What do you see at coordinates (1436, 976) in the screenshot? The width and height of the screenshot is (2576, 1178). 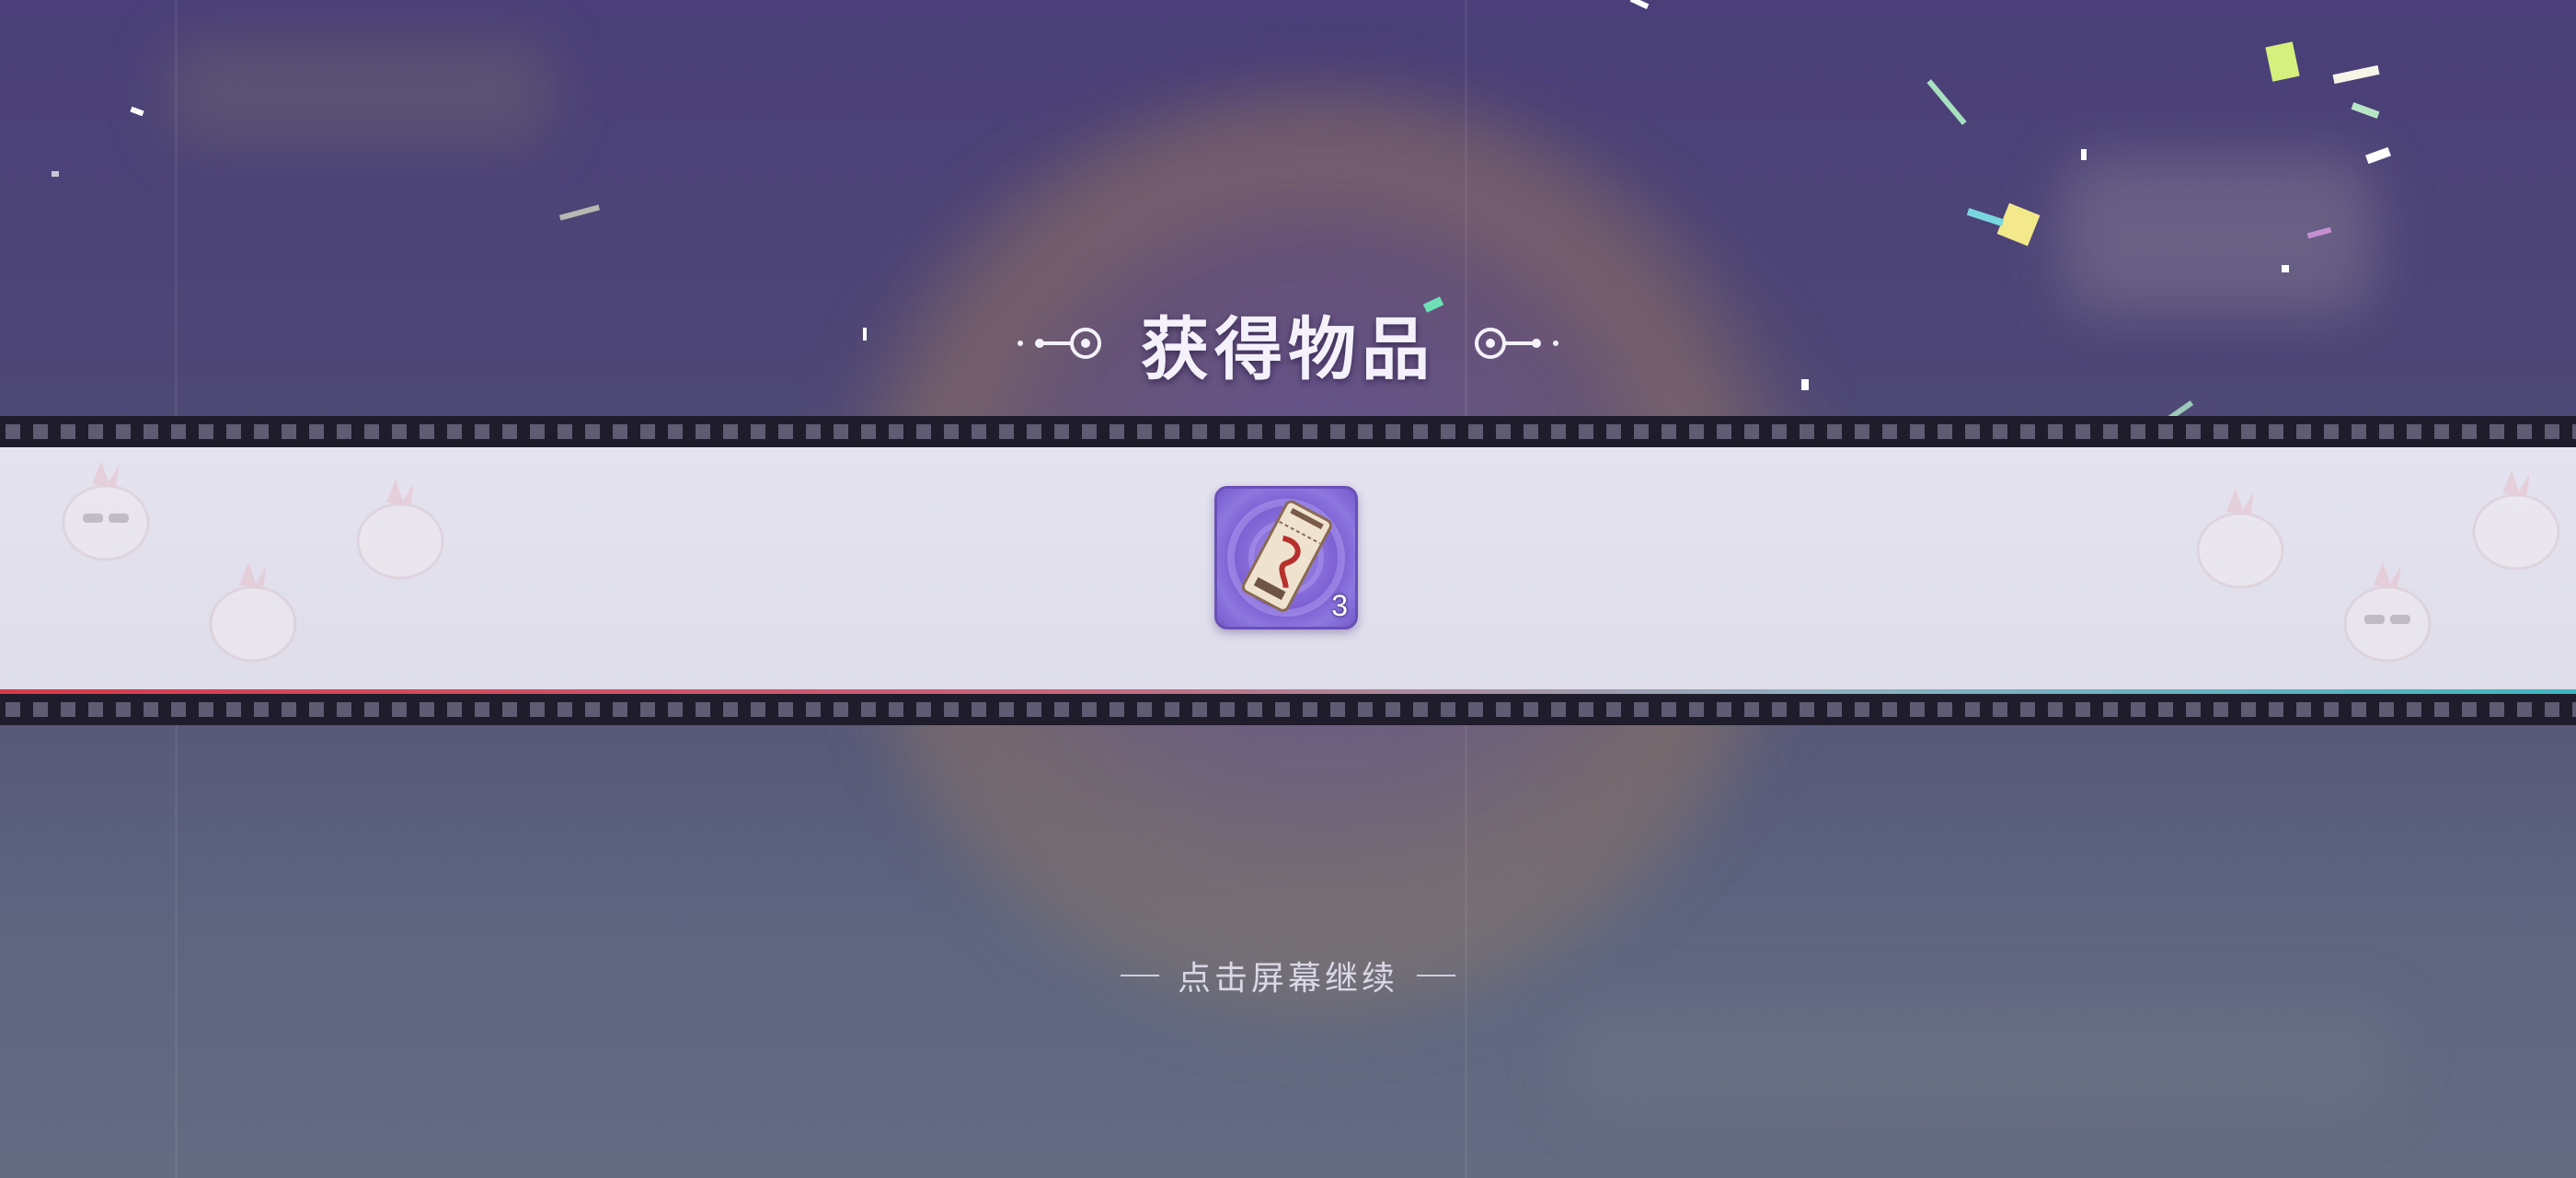 I see `hint-right-dash` at bounding box center [1436, 976].